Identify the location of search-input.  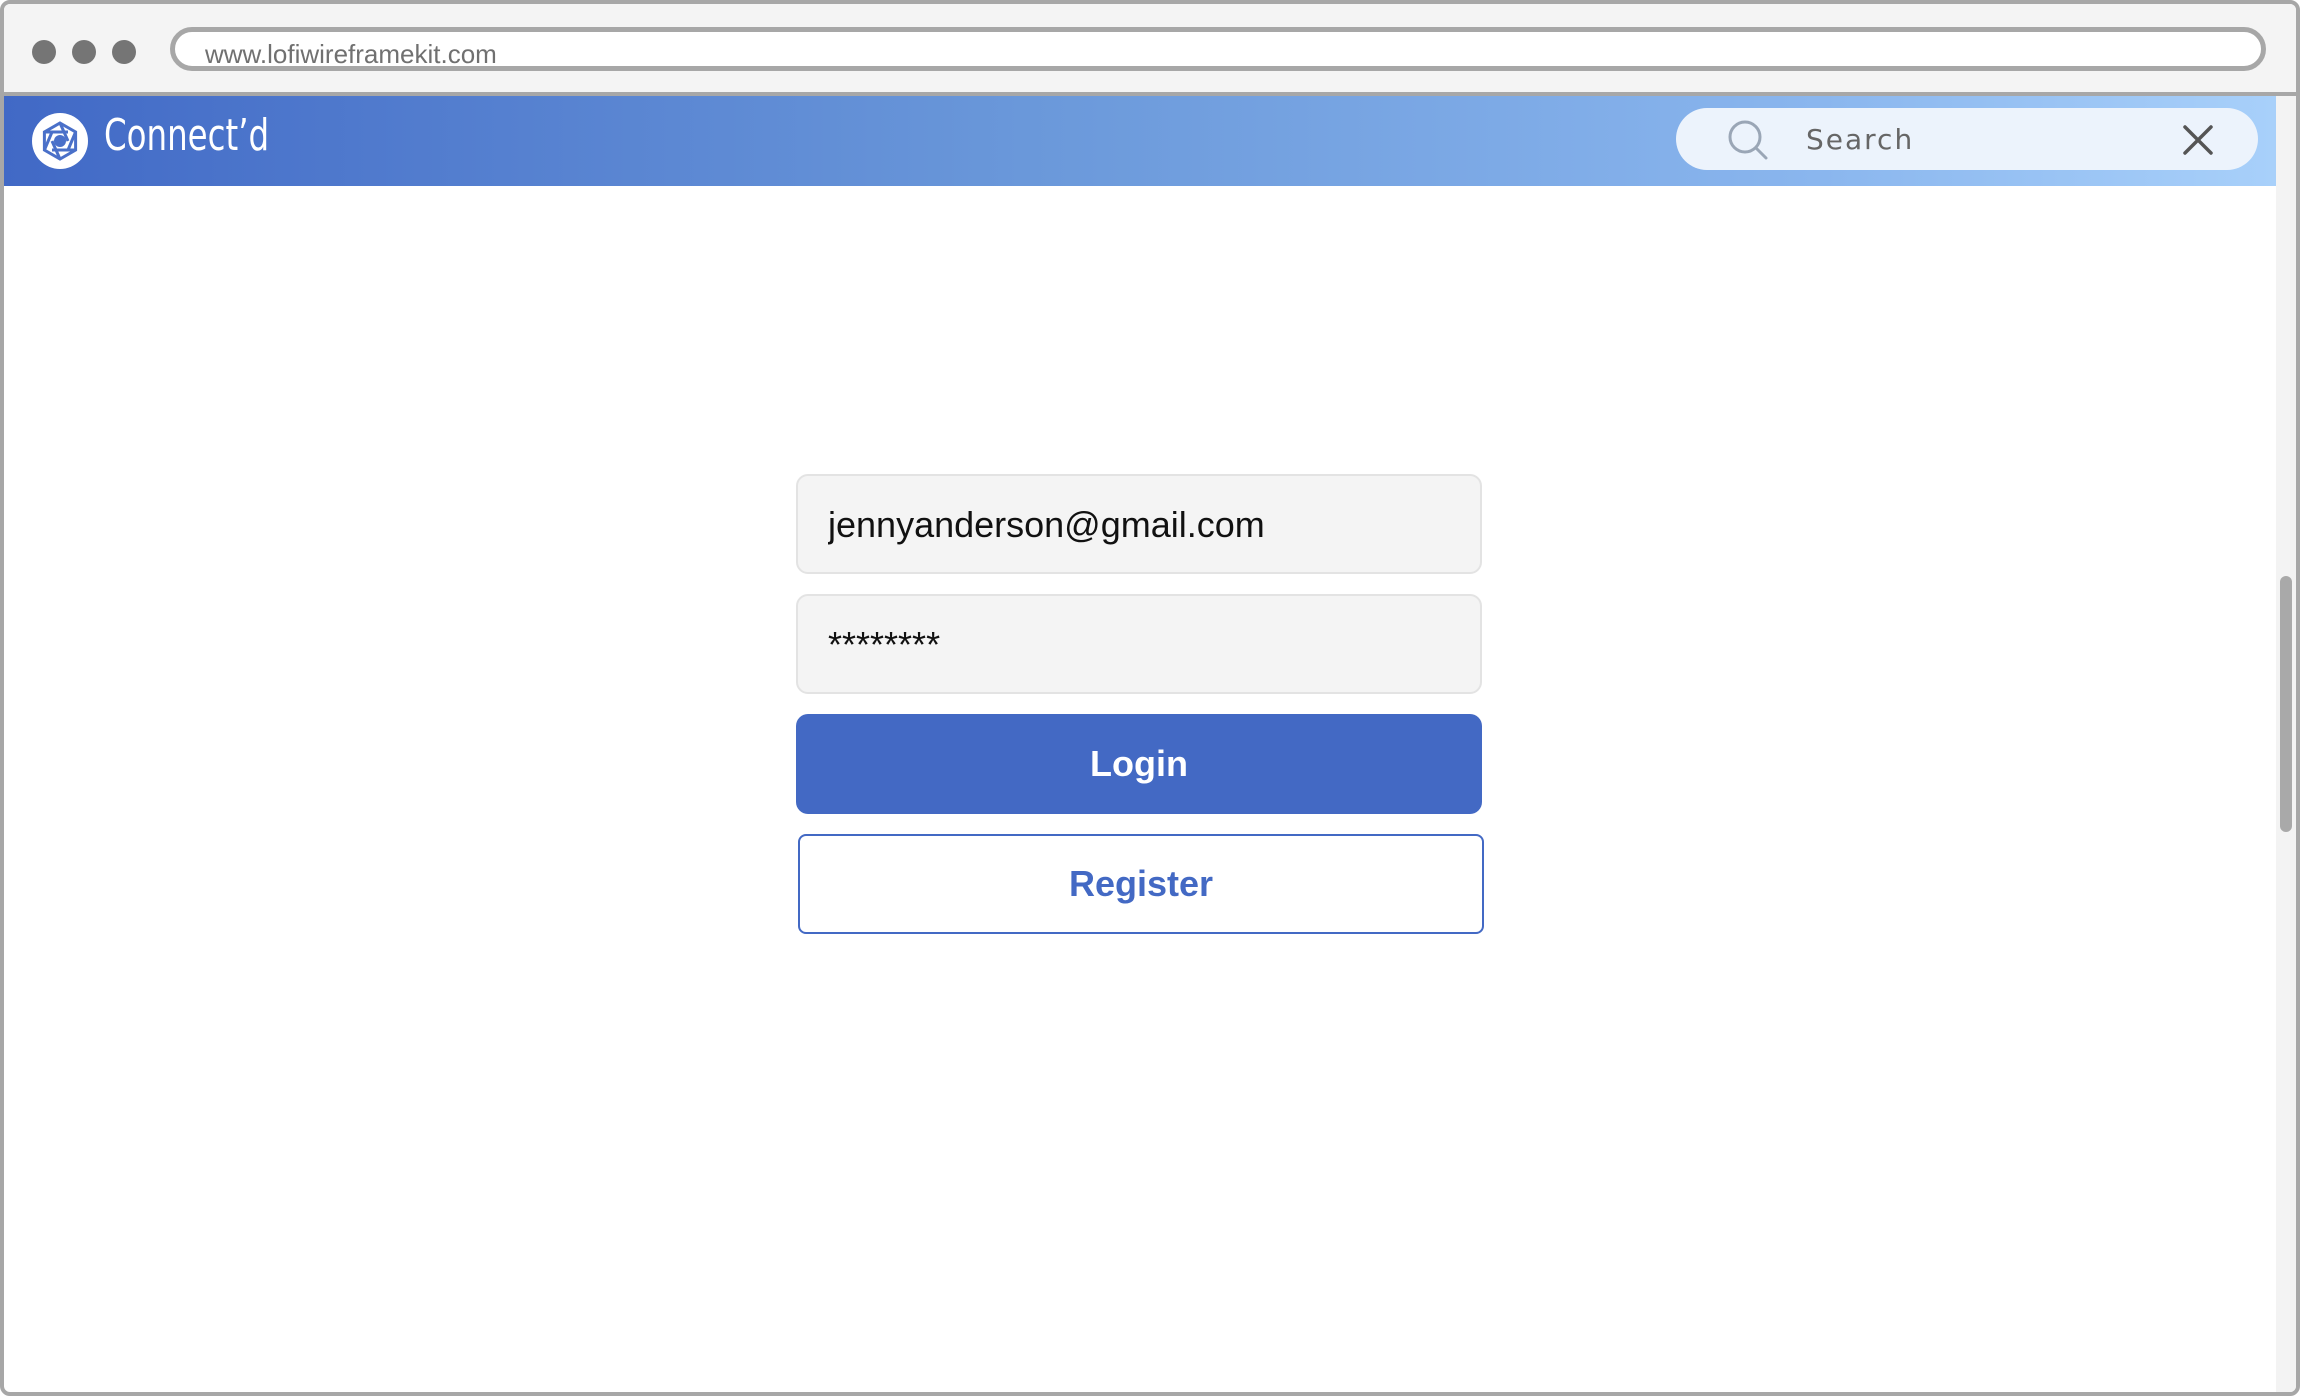
(1986, 139).